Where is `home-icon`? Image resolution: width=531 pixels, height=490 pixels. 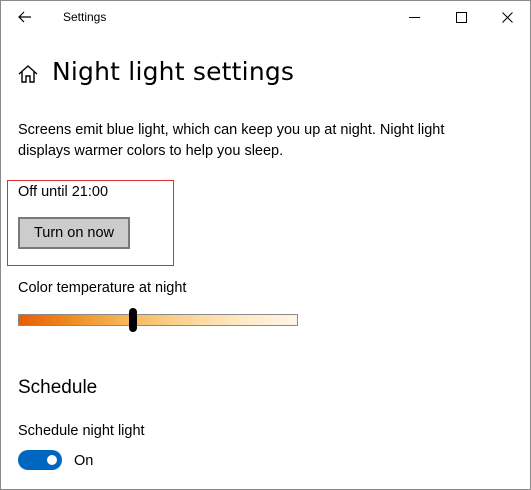
home-icon is located at coordinates (28, 74).